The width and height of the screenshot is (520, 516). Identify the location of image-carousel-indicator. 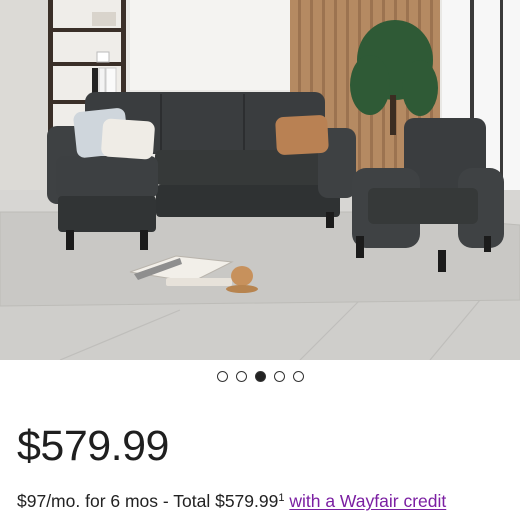
(260, 376).